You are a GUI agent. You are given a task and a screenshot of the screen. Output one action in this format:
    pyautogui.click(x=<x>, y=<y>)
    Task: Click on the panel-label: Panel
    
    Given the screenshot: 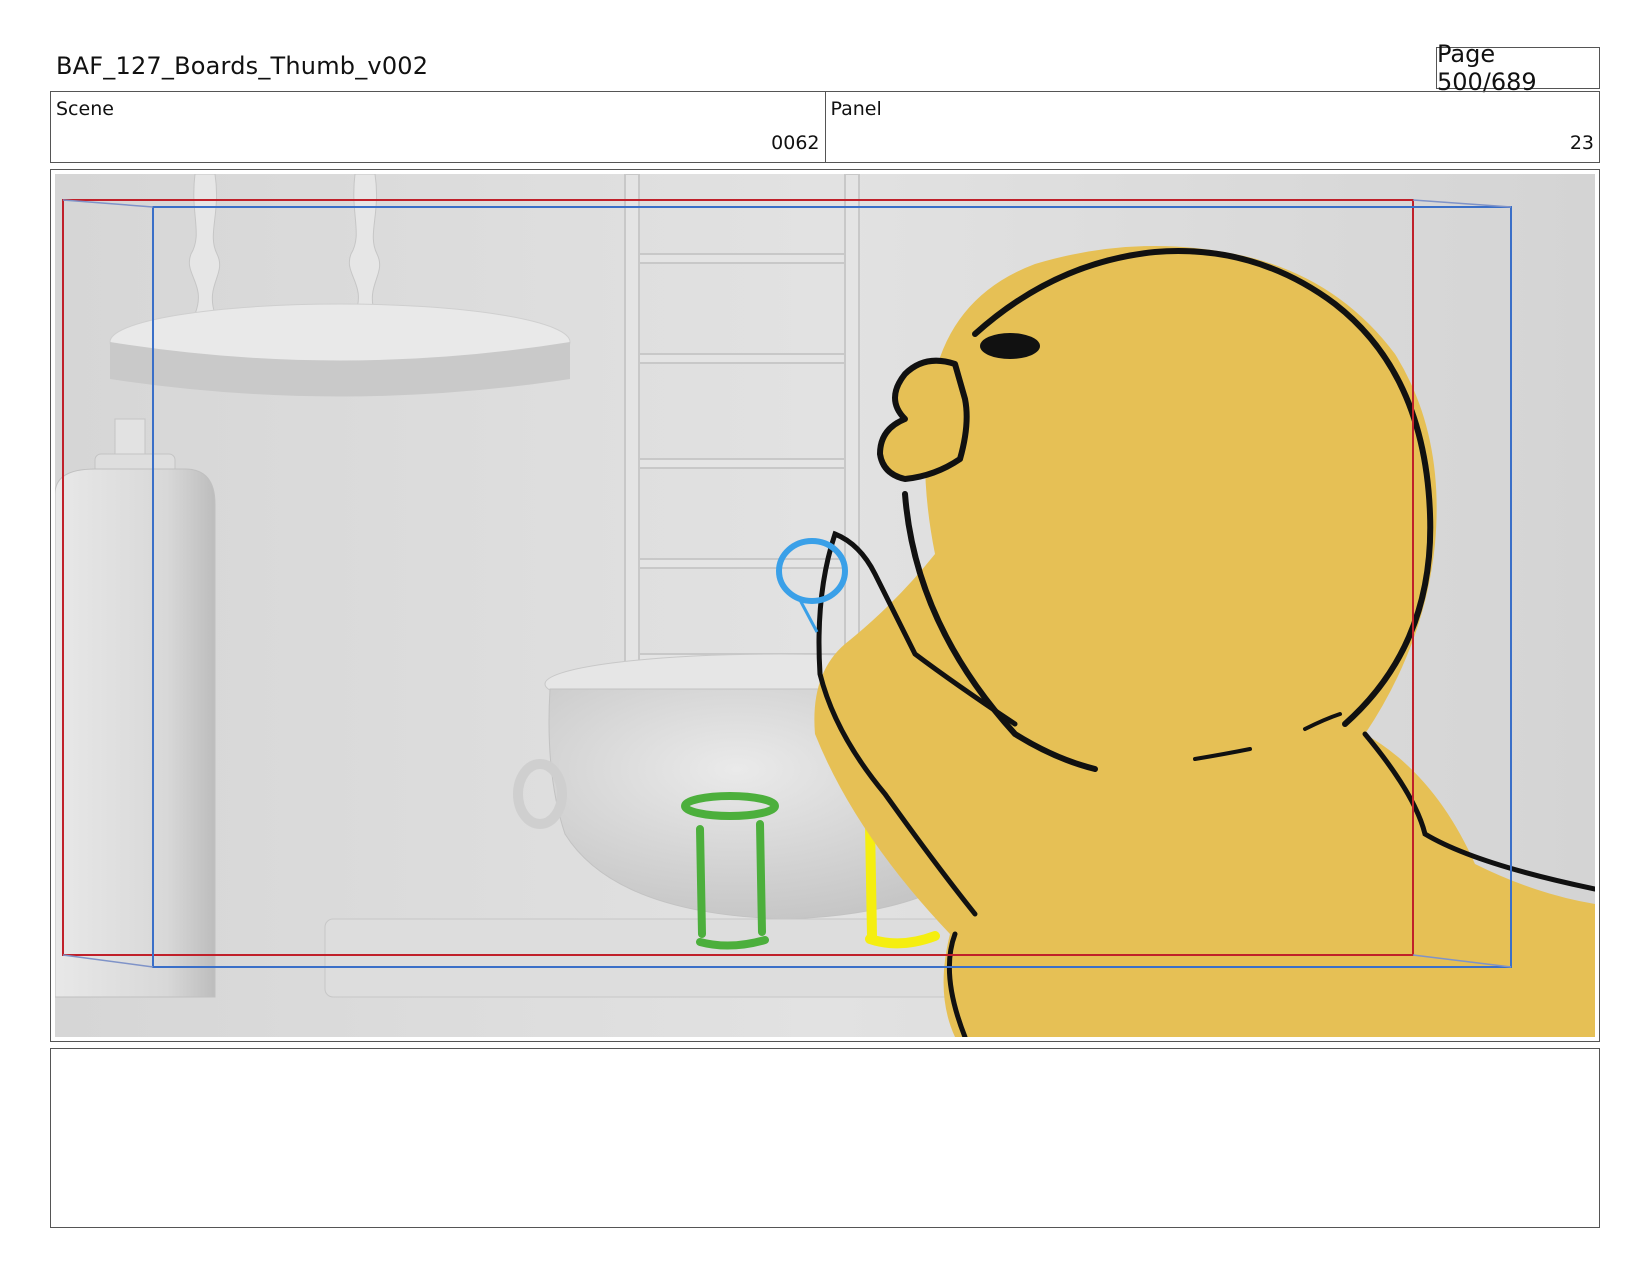 What is the action you would take?
    pyautogui.click(x=856, y=109)
    